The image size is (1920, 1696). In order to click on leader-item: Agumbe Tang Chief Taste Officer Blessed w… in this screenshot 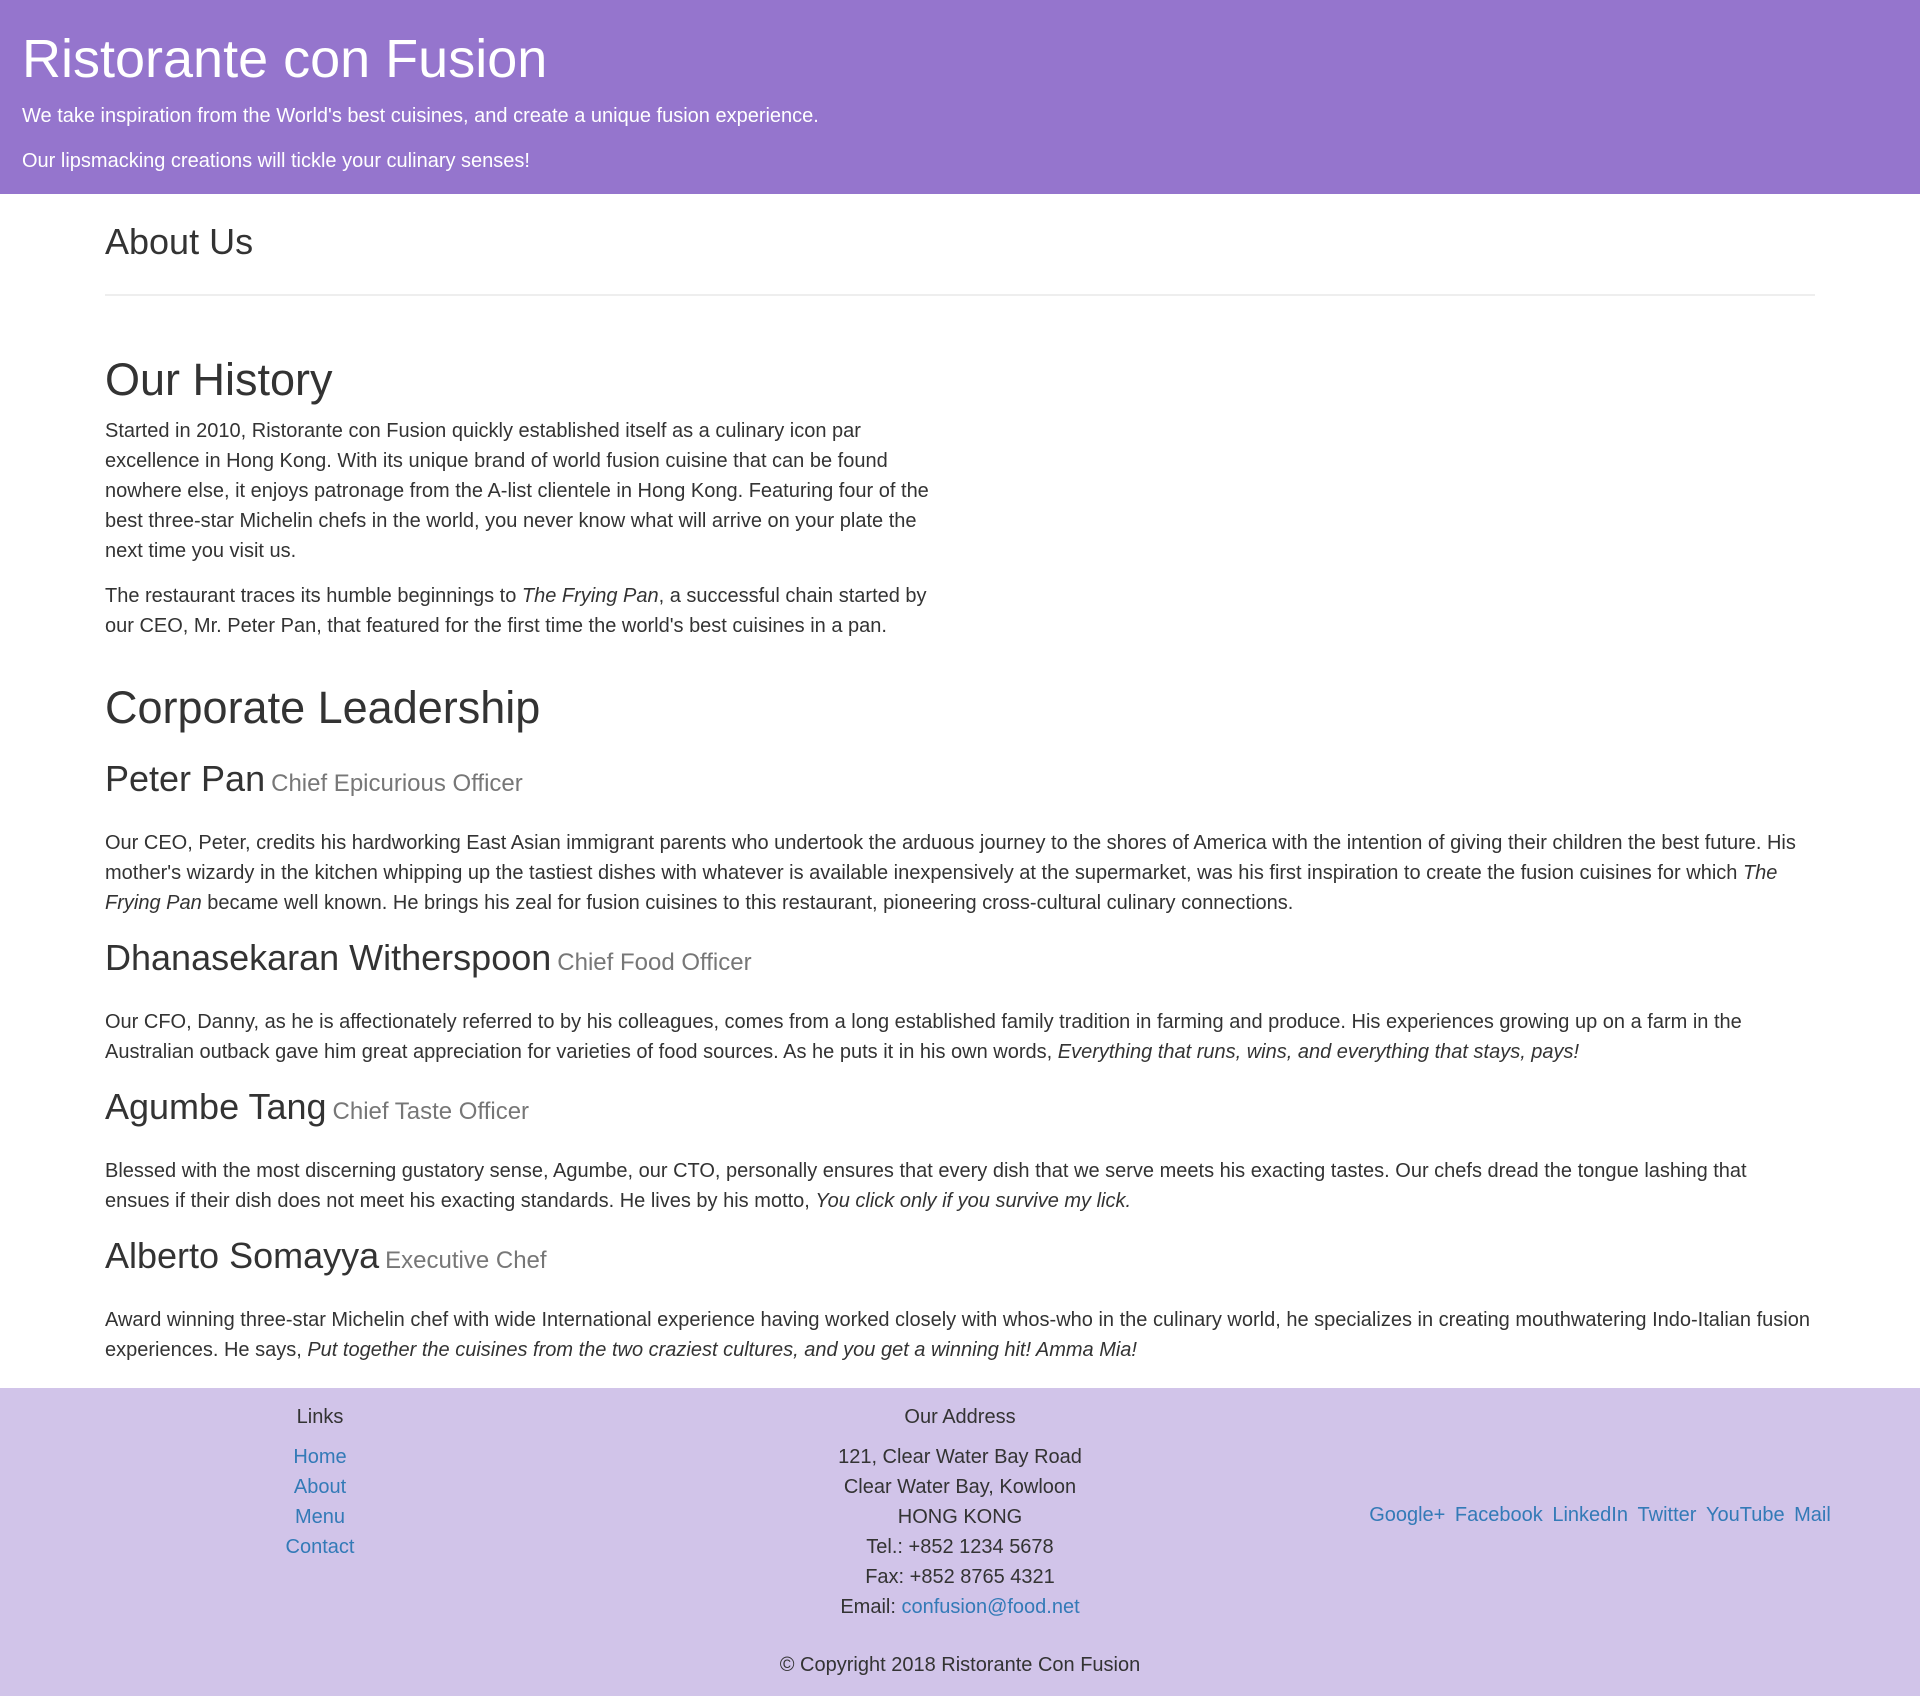, I will do `click(960, 1151)`.